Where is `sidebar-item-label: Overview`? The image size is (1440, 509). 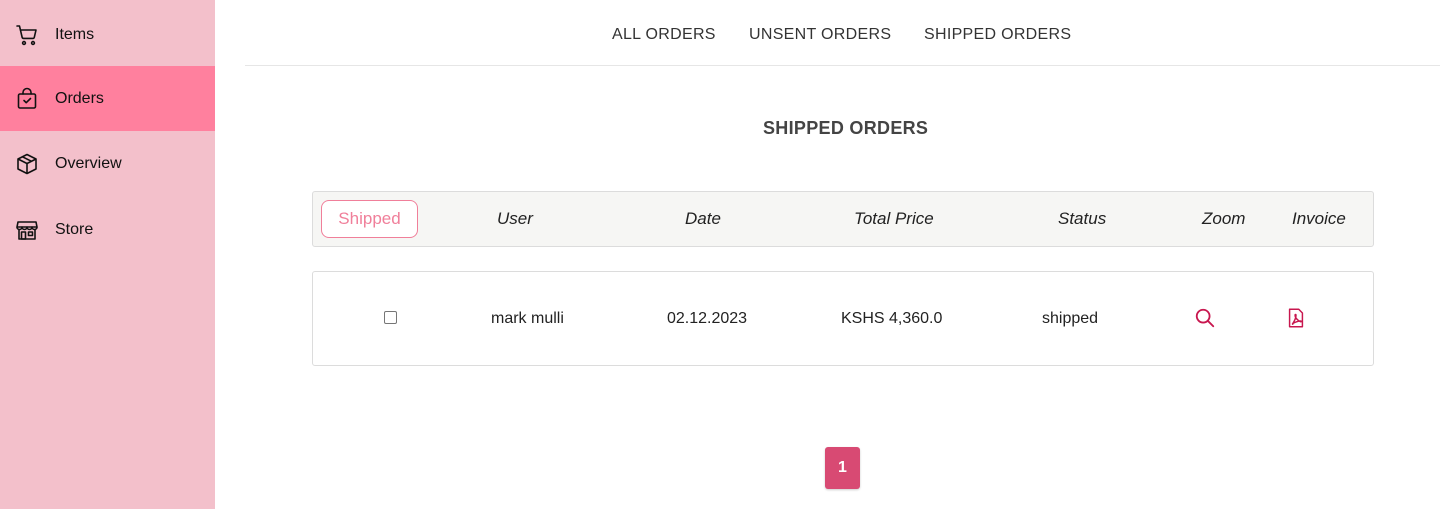
sidebar-item-label: Overview is located at coordinates (88, 163).